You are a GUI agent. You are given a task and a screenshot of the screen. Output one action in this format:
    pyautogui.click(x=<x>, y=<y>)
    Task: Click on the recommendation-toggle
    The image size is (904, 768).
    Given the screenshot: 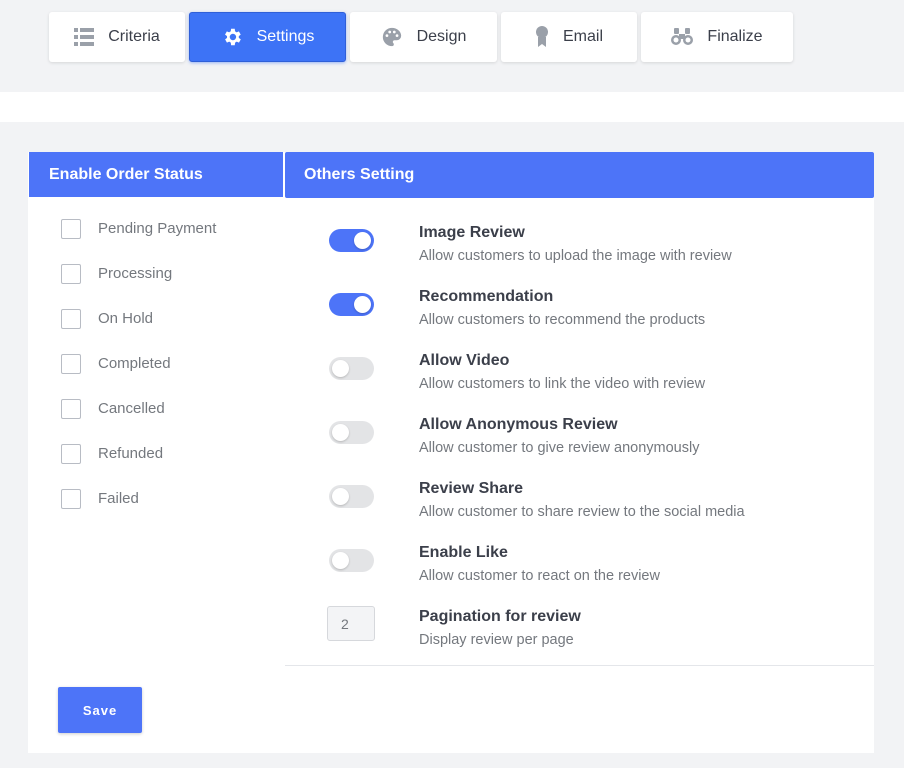 What is the action you would take?
    pyautogui.click(x=351, y=304)
    